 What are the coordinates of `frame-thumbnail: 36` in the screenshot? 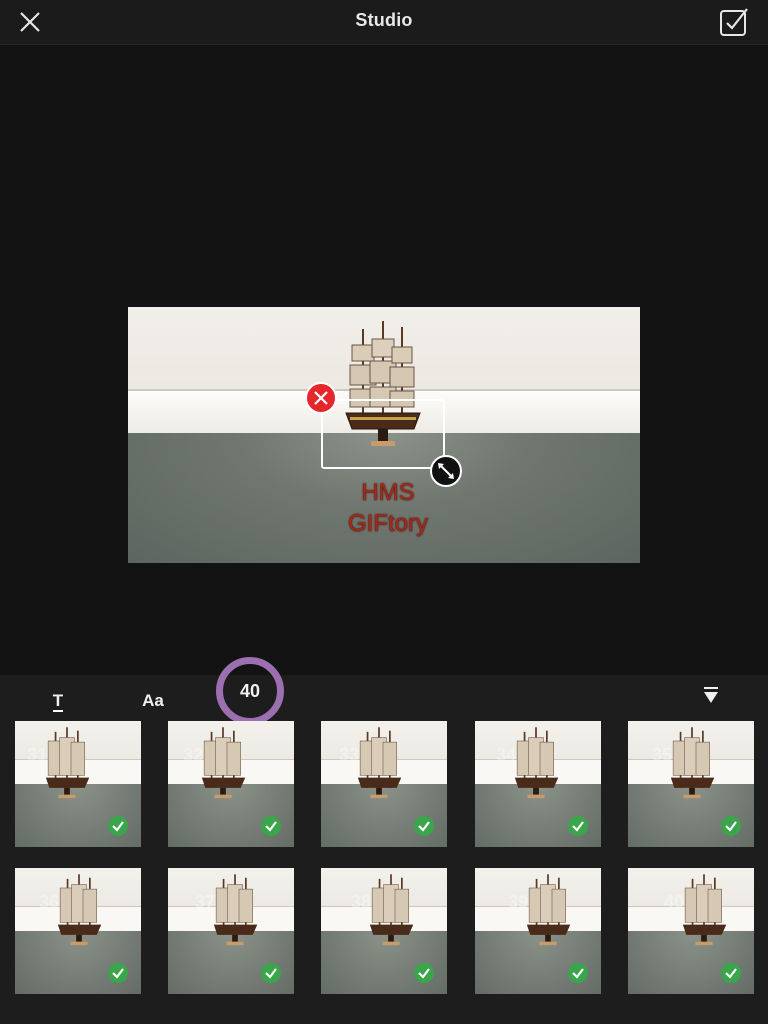 It's located at (78, 931).